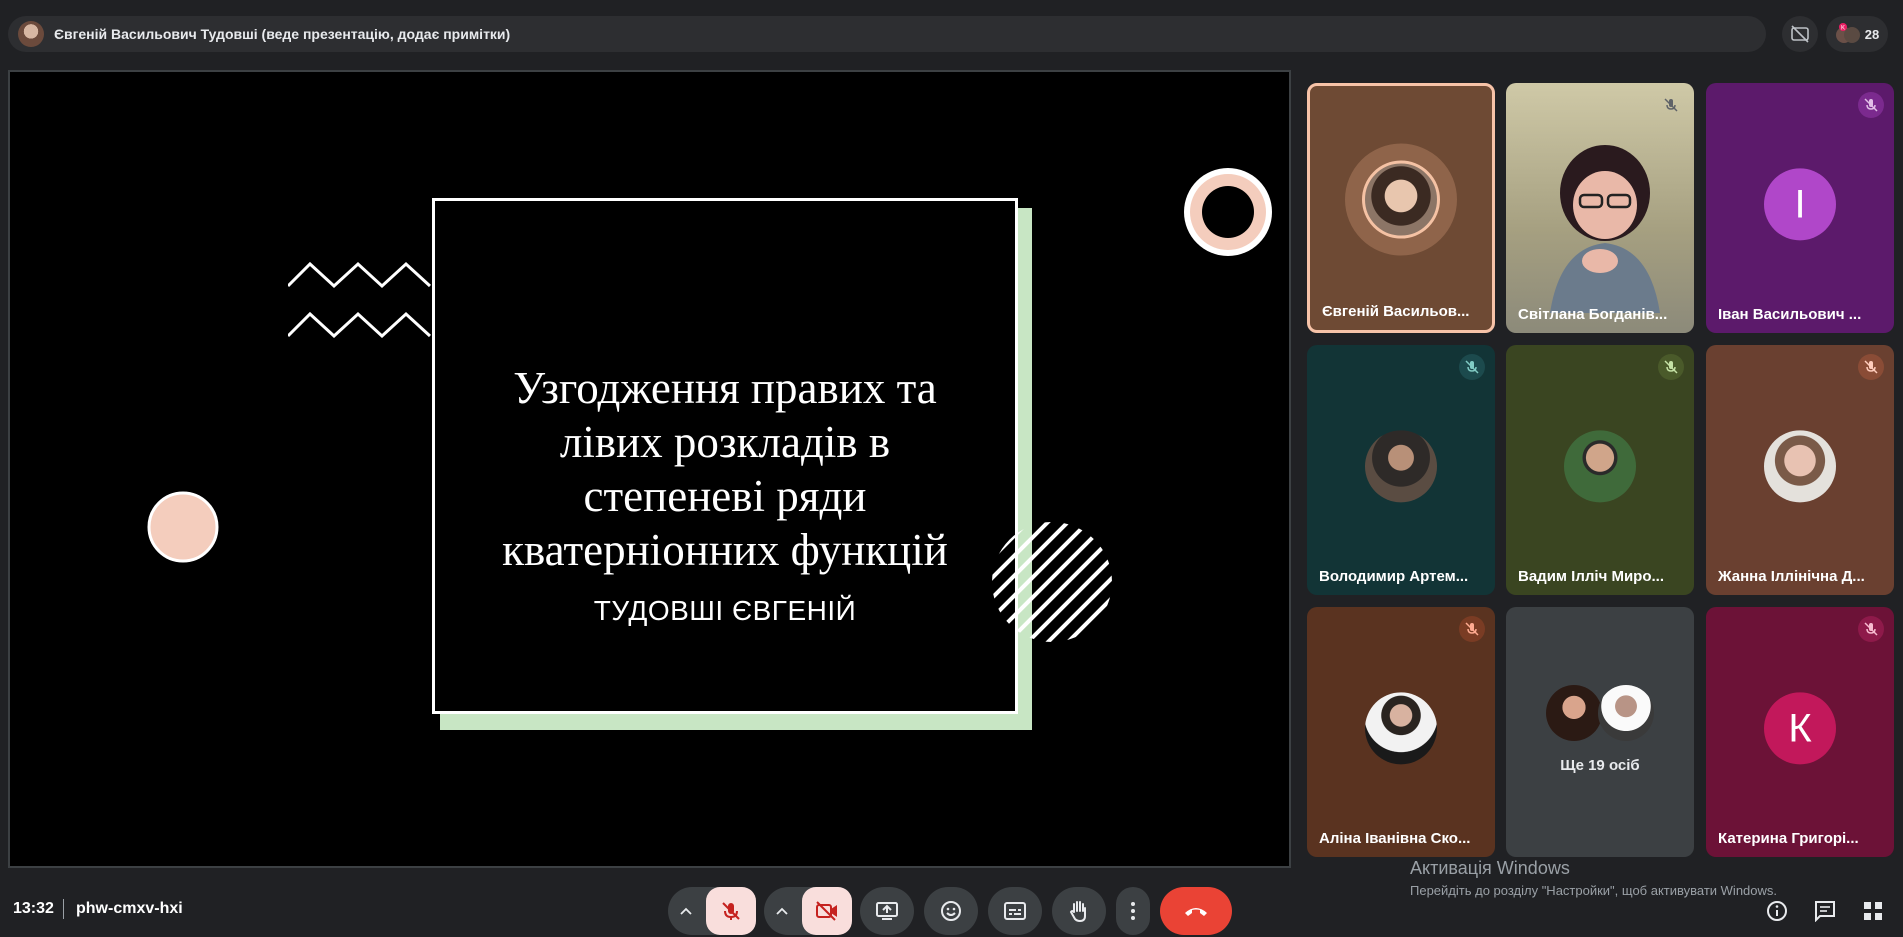  I want to click on audio-options-button, so click(686, 911).